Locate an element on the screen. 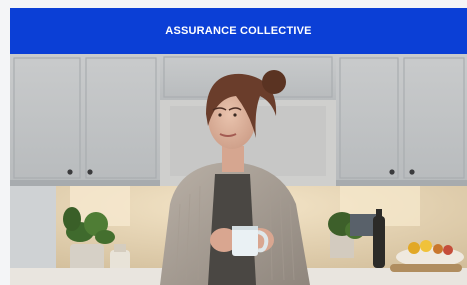  bottle is located at coordinates (379, 242).